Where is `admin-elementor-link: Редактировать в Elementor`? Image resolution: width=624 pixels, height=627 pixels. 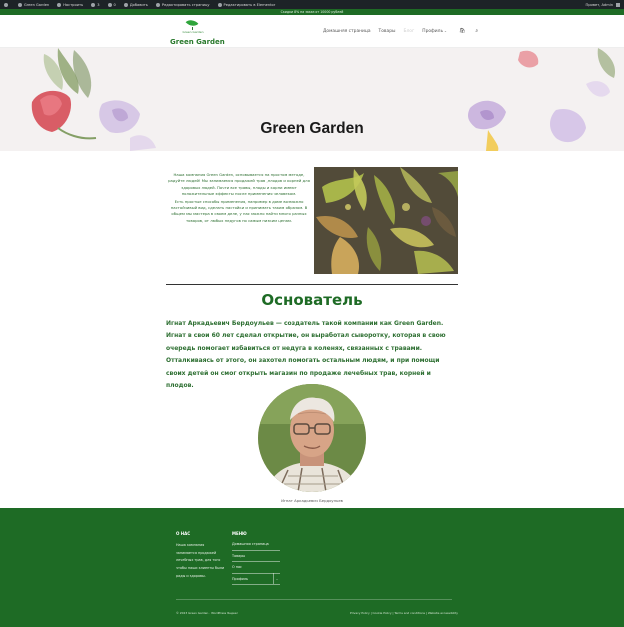 admin-elementor-link: Редактировать в Elementor is located at coordinates (246, 4).